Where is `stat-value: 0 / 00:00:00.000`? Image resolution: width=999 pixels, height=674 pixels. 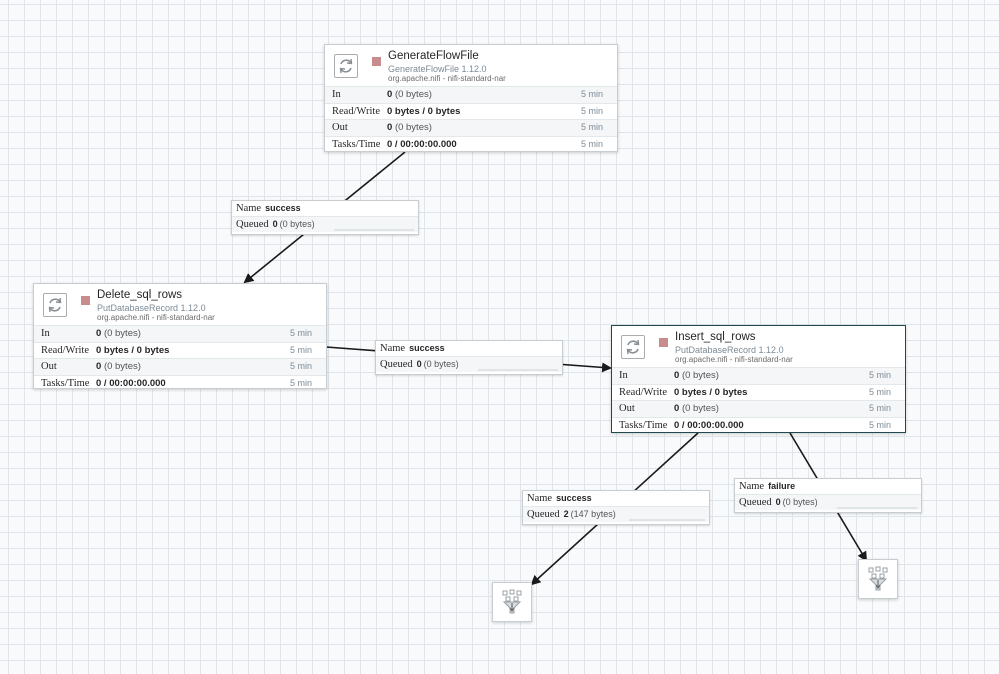
stat-value: 0 / 00:00:00.000 is located at coordinates (709, 426).